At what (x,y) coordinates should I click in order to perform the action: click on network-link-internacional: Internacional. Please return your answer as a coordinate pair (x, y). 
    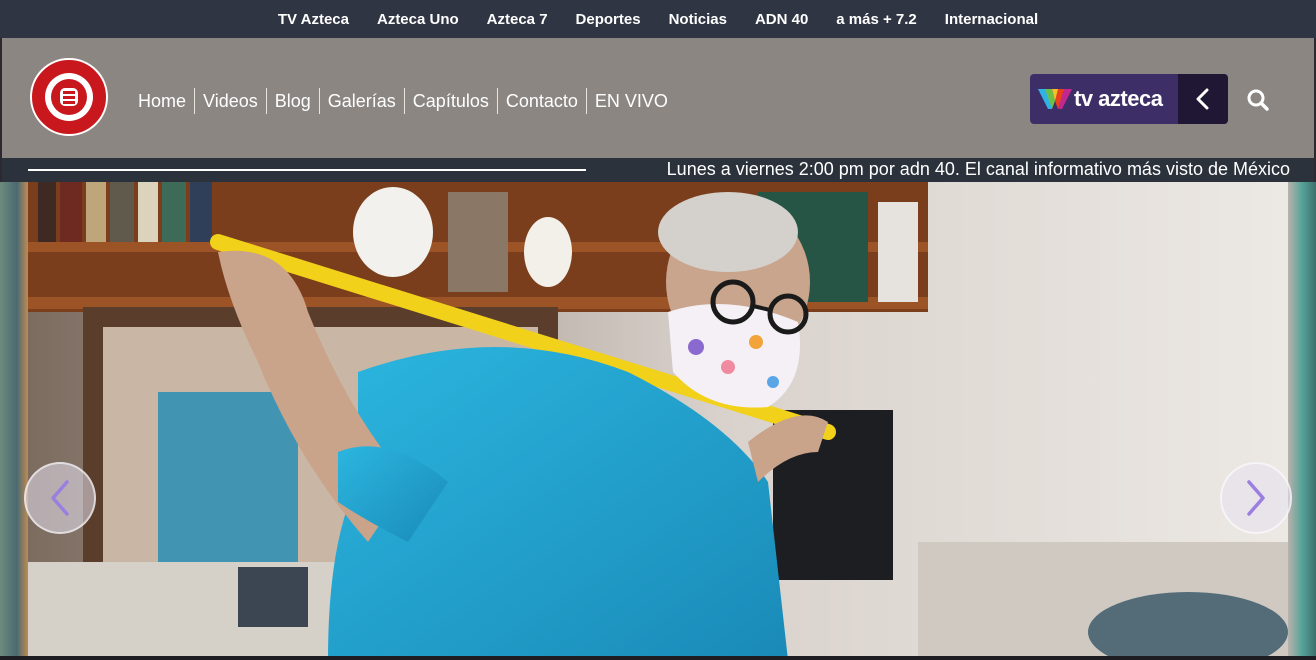
    Looking at the image, I should click on (991, 19).